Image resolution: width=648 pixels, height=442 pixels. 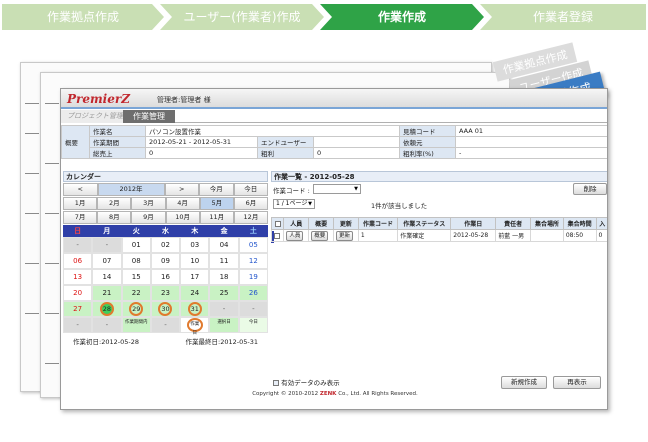 What do you see at coordinates (590, 189) in the screenshot?
I see `delete-button: 削除` at bounding box center [590, 189].